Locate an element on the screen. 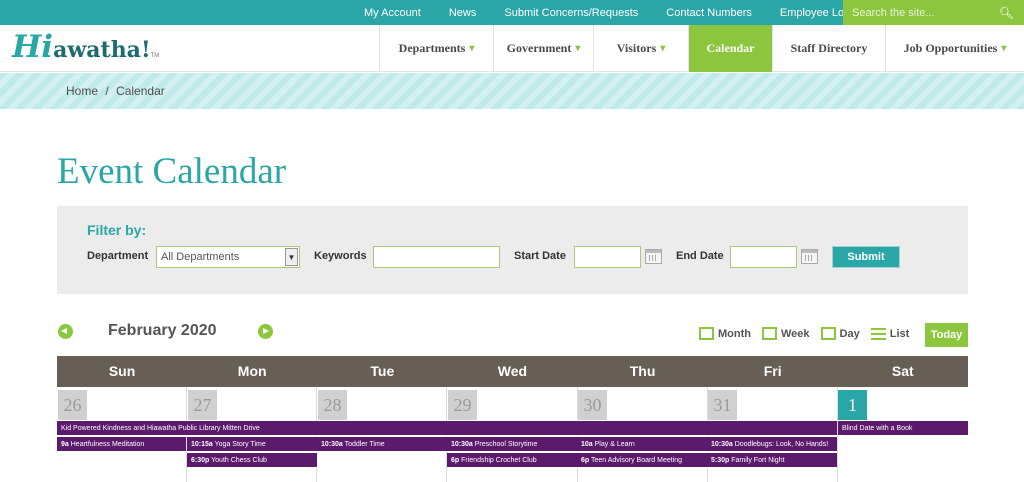  event-item: 6p Friendship Crochet Club is located at coordinates (512, 460).